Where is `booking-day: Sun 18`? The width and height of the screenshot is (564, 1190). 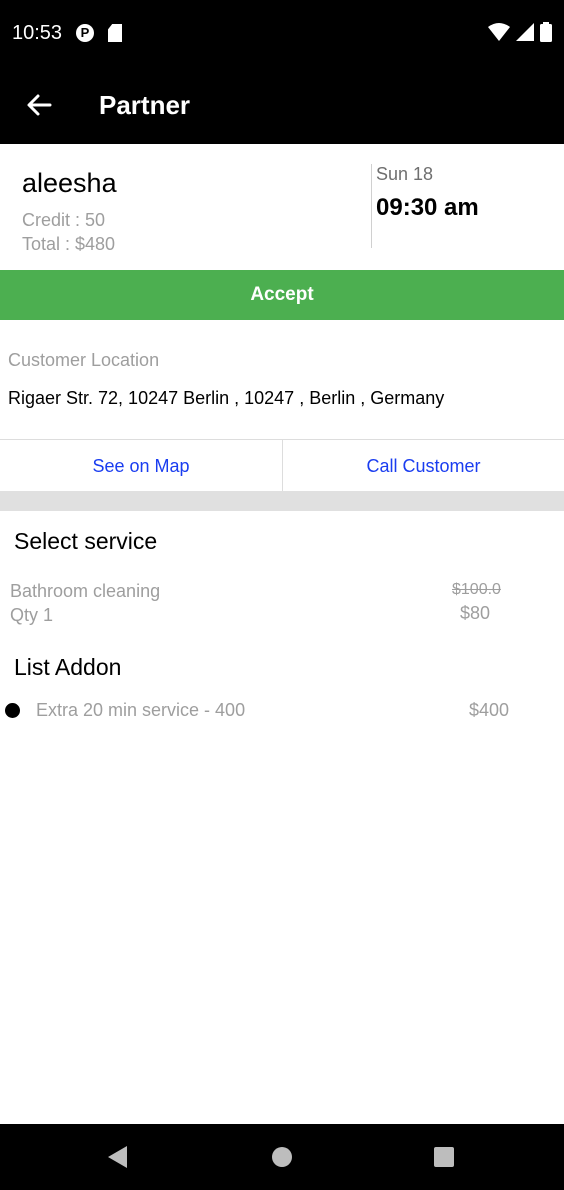
booking-day: Sun 18 is located at coordinates (405, 174).